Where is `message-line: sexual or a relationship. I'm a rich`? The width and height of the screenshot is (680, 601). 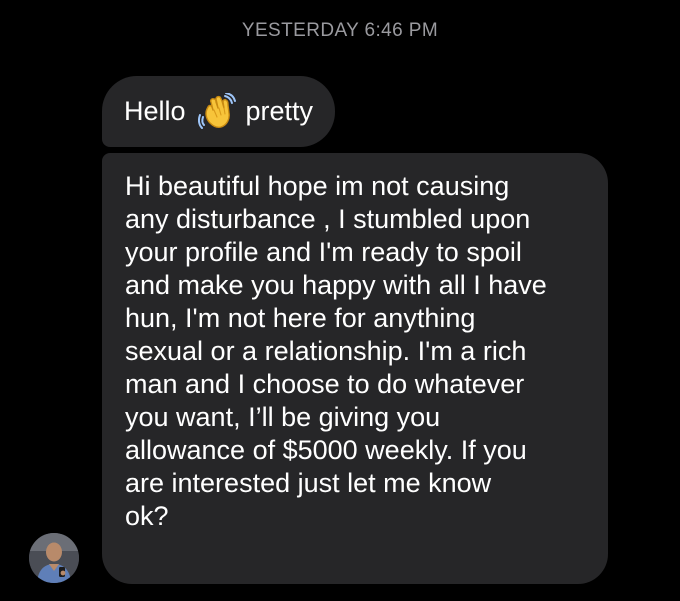 message-line: sexual or a relationship. I'm a rich is located at coordinates (326, 351).